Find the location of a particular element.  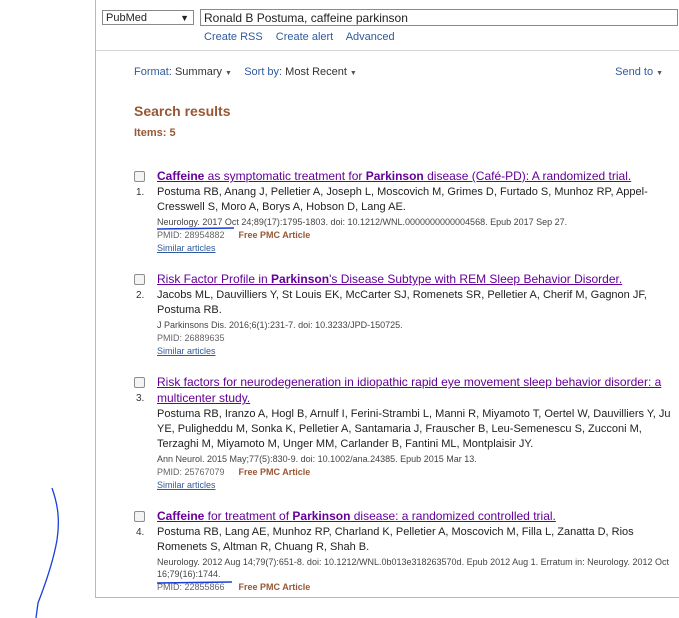

display-options: Format: Summary ▼ Sort by: Most Recent ▼ is located at coordinates (245, 72).